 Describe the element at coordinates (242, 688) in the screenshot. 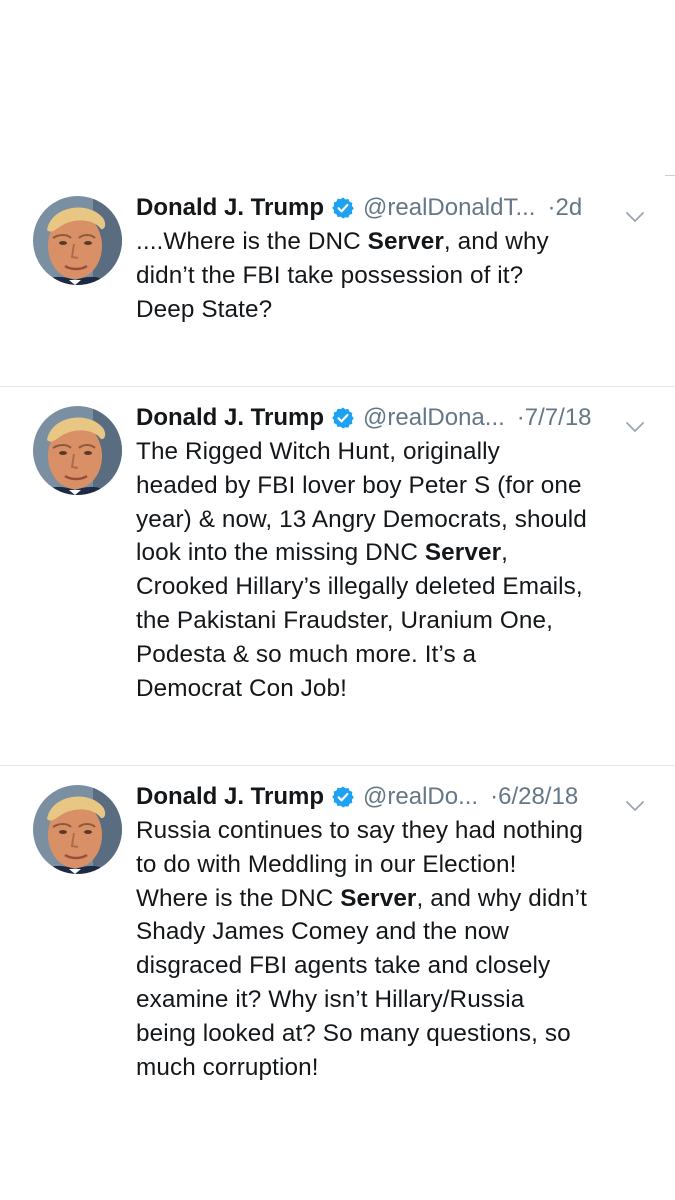

I see `tweet-text-segment: Democrat Con Job!` at that location.